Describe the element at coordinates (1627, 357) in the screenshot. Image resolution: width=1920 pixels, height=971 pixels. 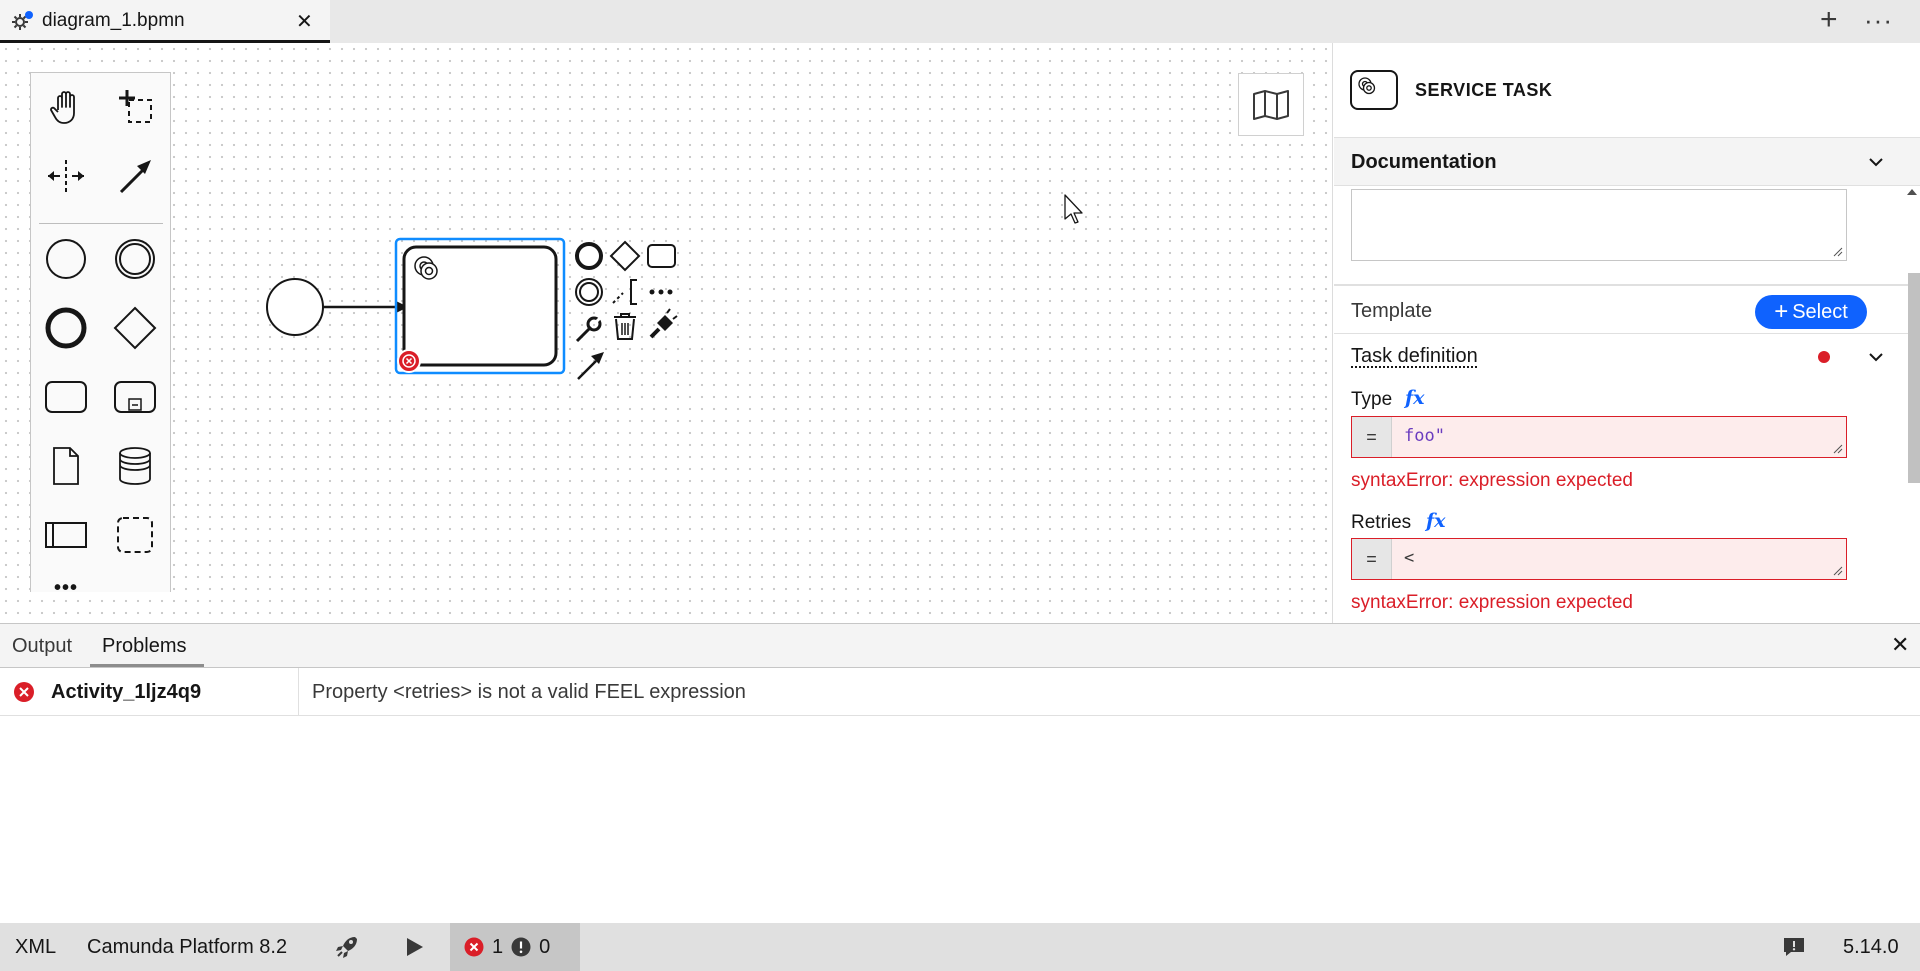
I see `group-task-definition: Task definition` at that location.